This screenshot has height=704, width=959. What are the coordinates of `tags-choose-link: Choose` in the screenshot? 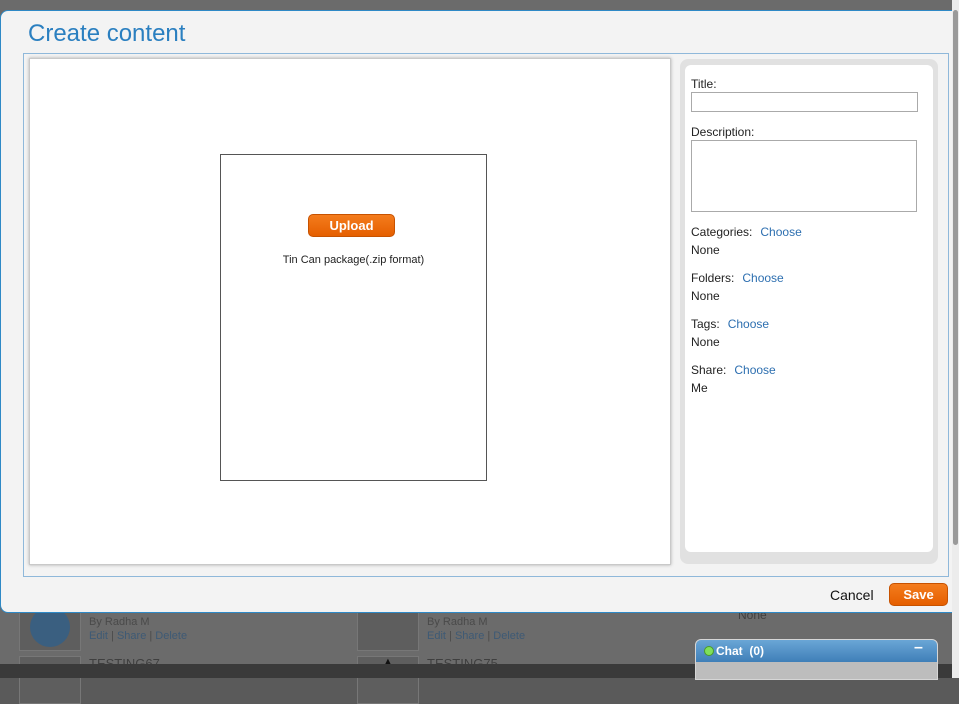 It's located at (748, 324).